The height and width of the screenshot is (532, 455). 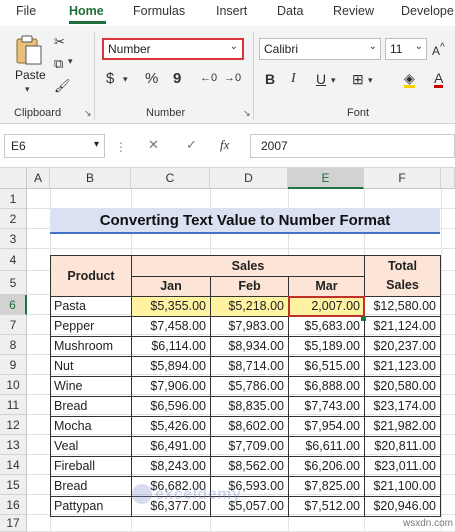 I want to click on decrease-decimal-icon: →0, so click(x=232, y=78).